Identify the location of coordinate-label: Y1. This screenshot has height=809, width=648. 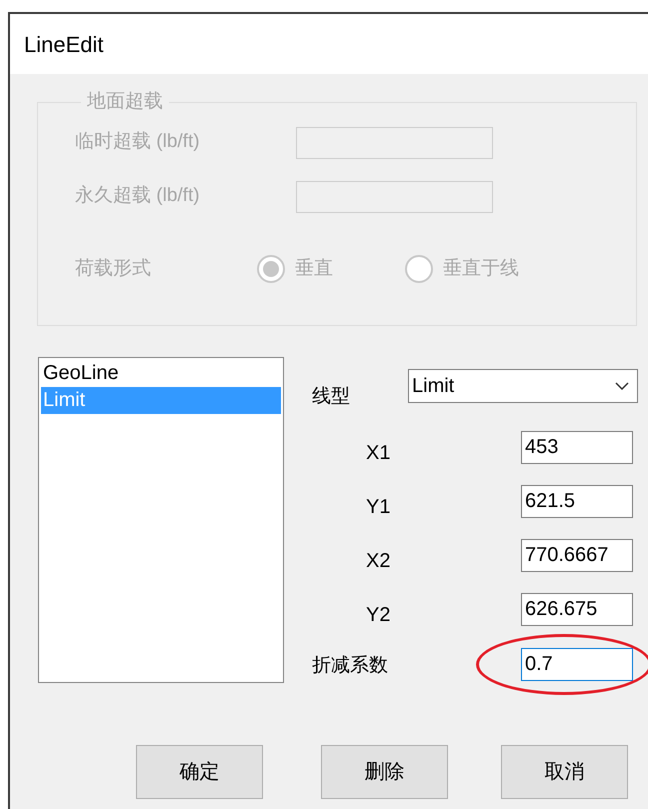
(379, 507).